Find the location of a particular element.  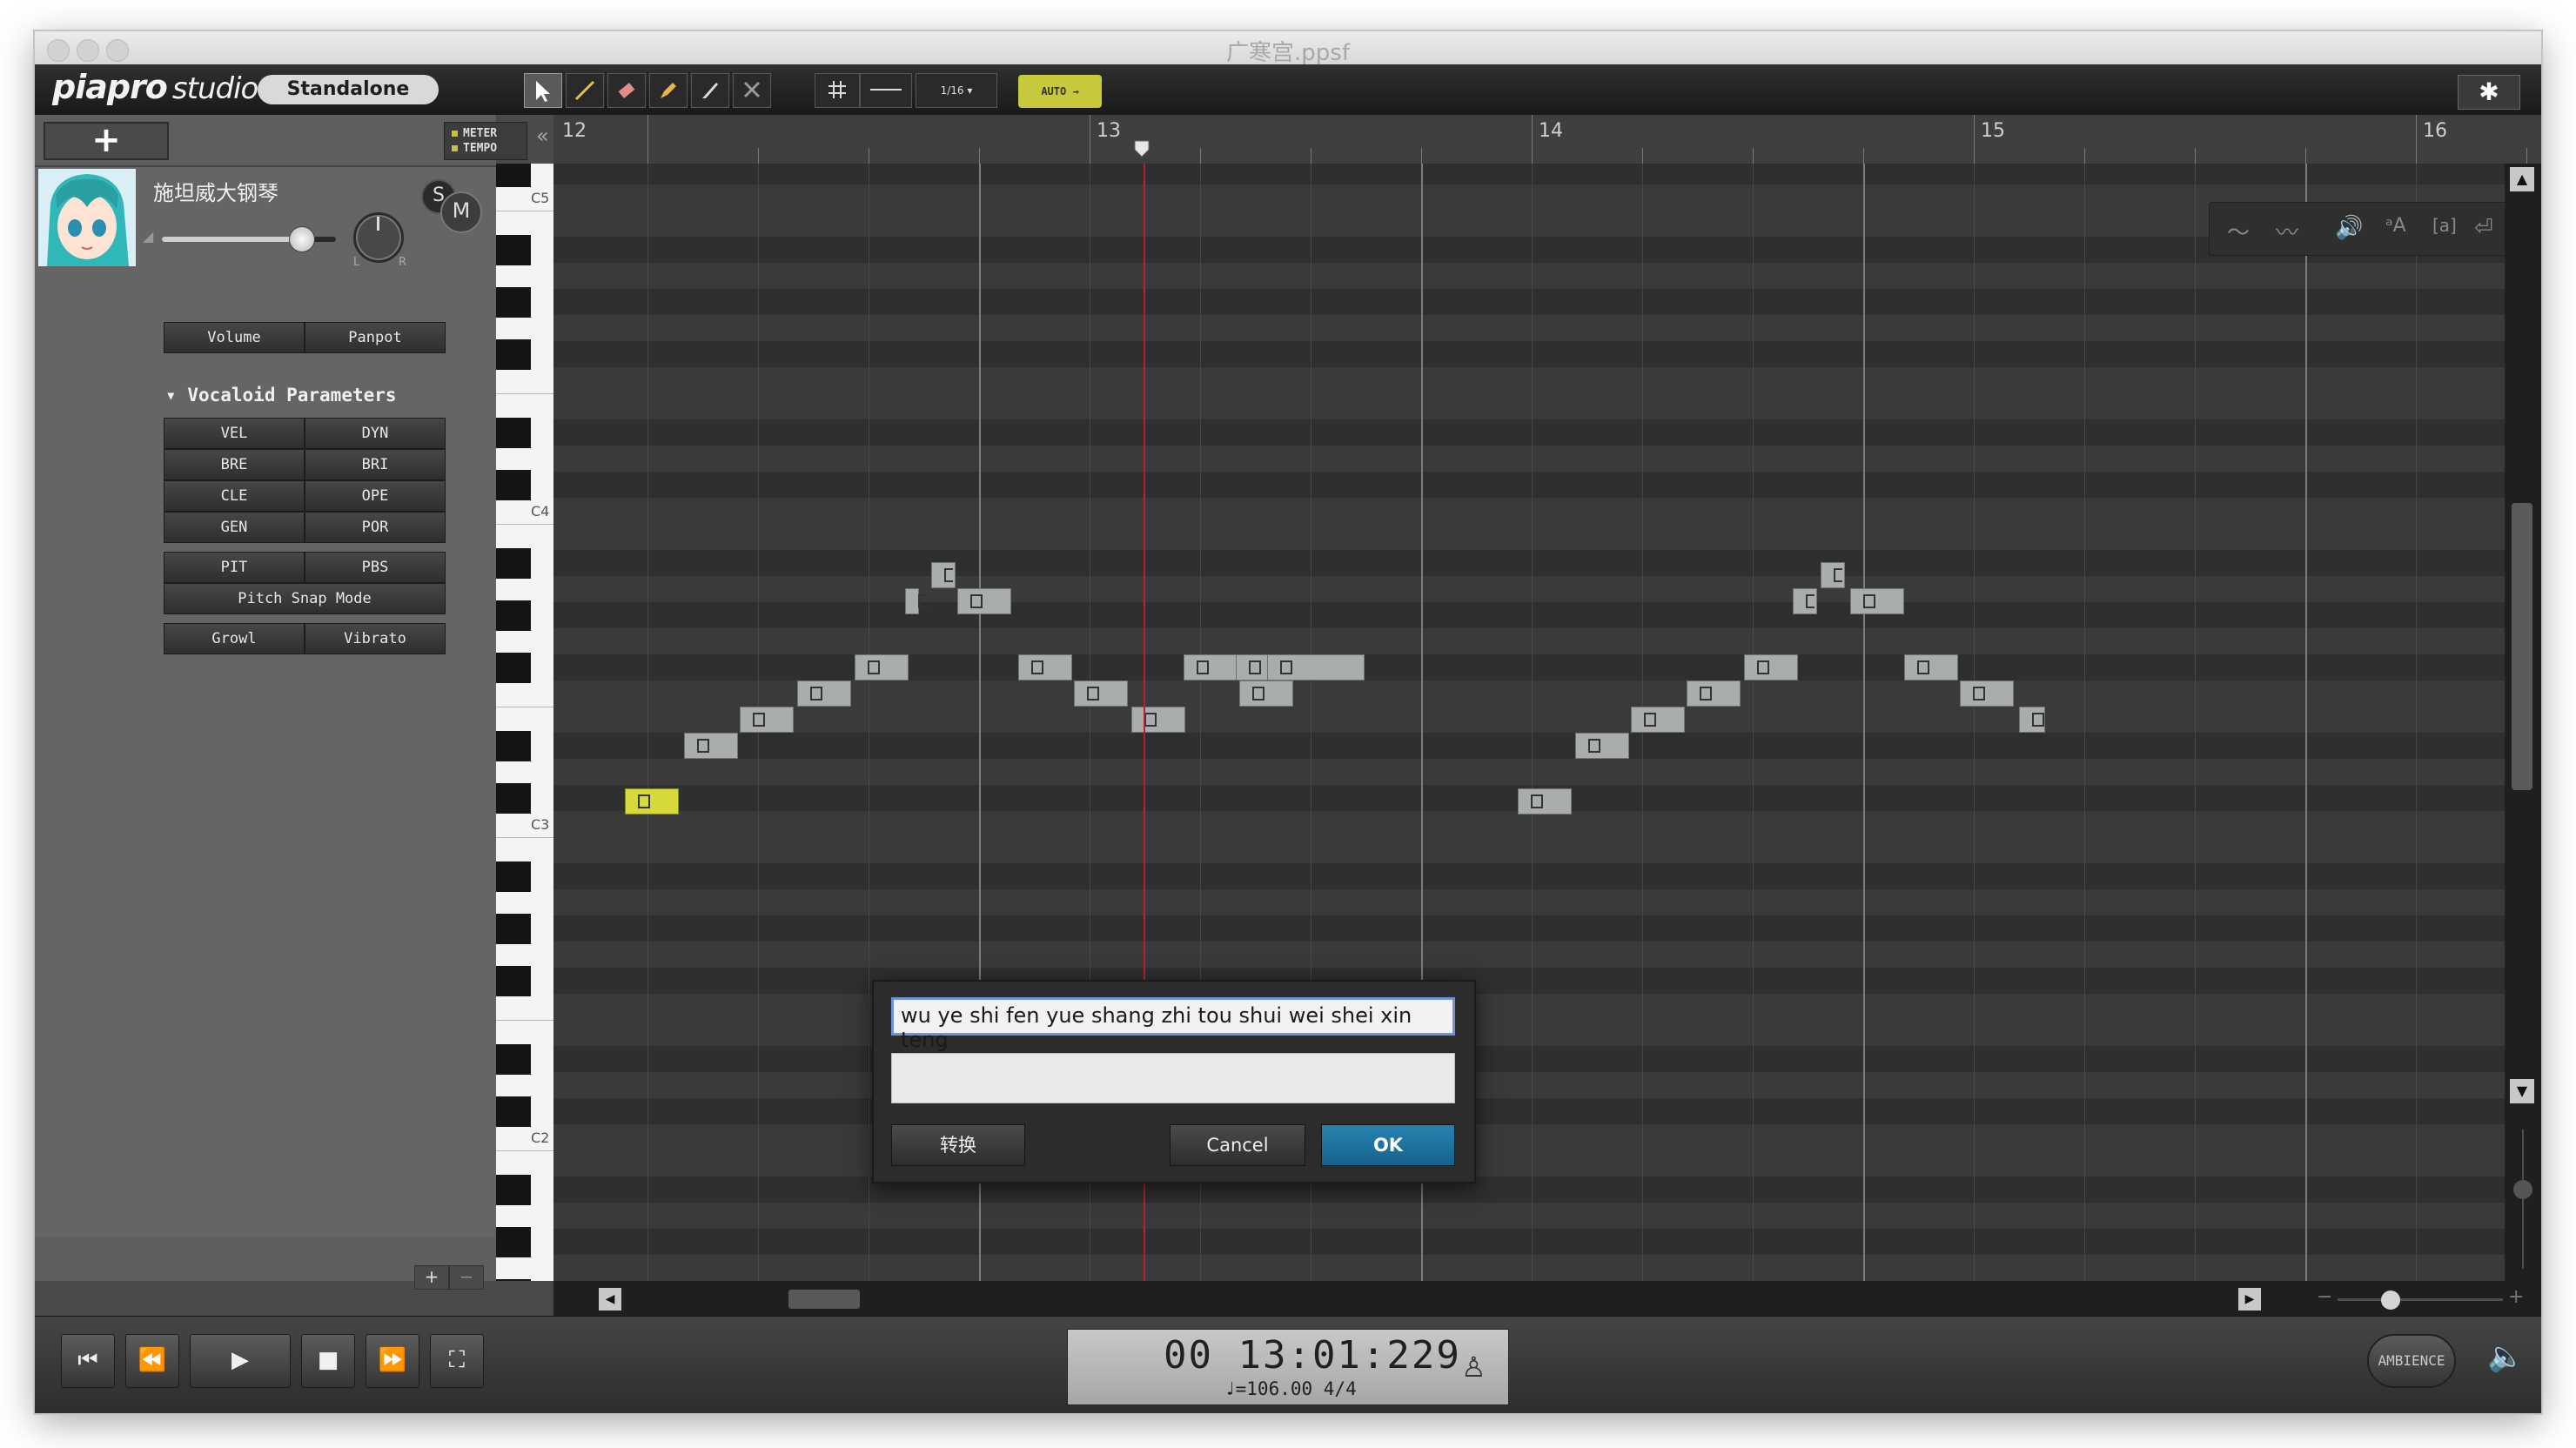

zoom-track is located at coordinates (2420, 1299).